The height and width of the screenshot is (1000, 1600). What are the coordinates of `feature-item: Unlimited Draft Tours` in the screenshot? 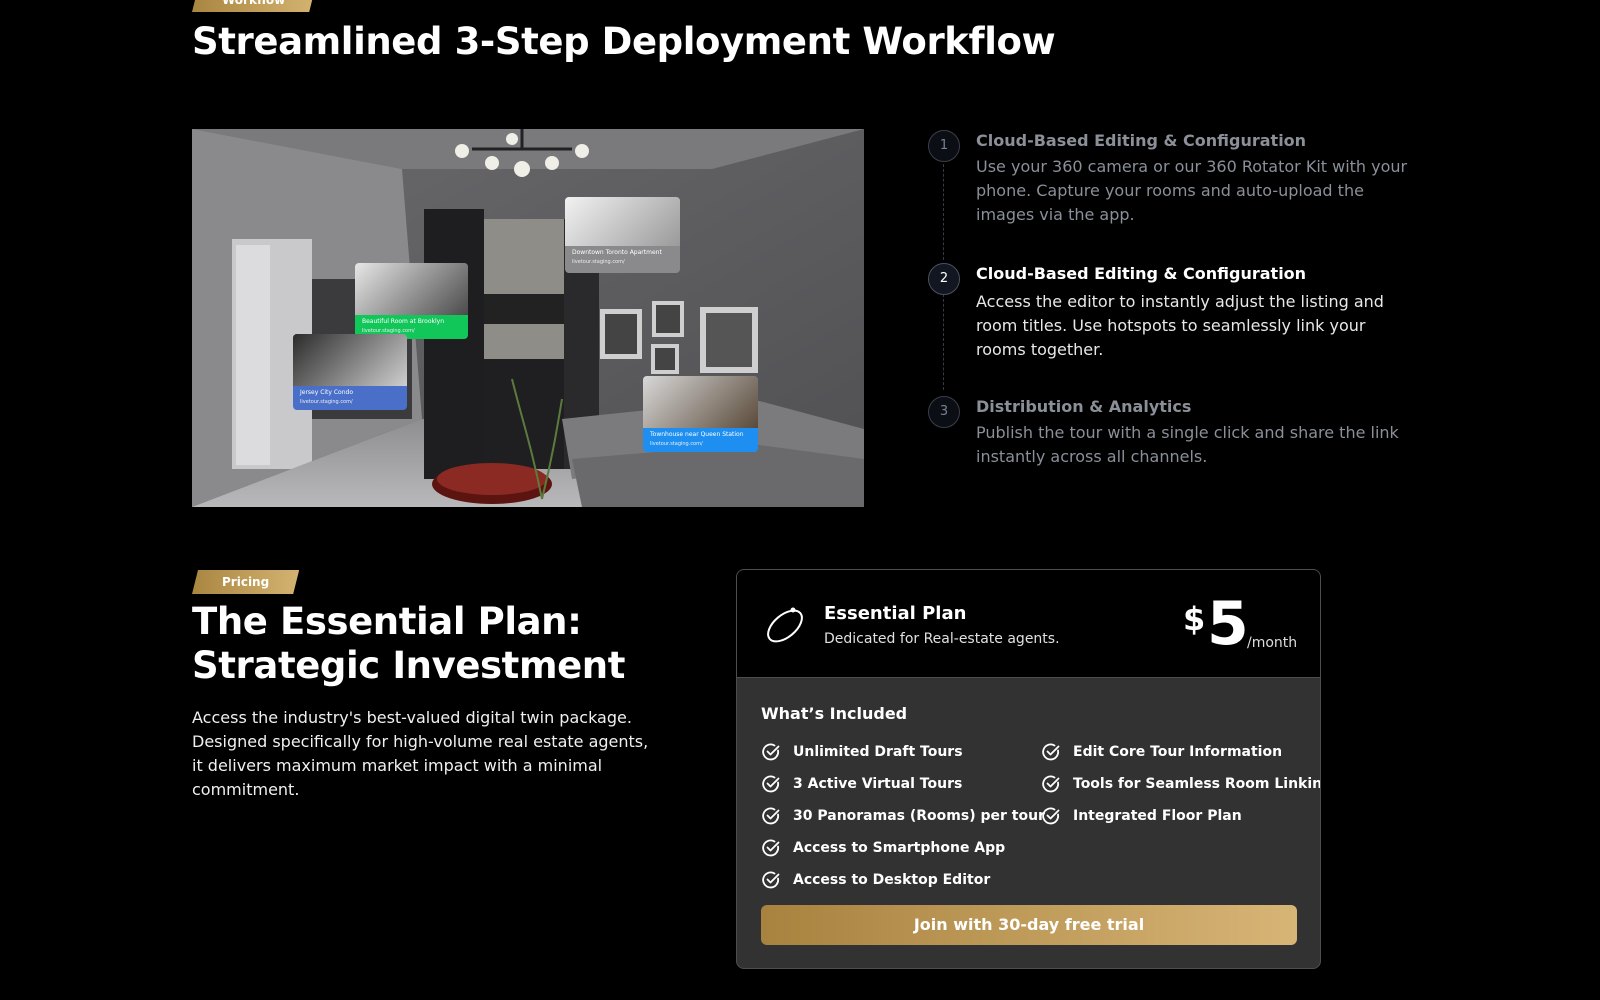 It's located at (903, 758).